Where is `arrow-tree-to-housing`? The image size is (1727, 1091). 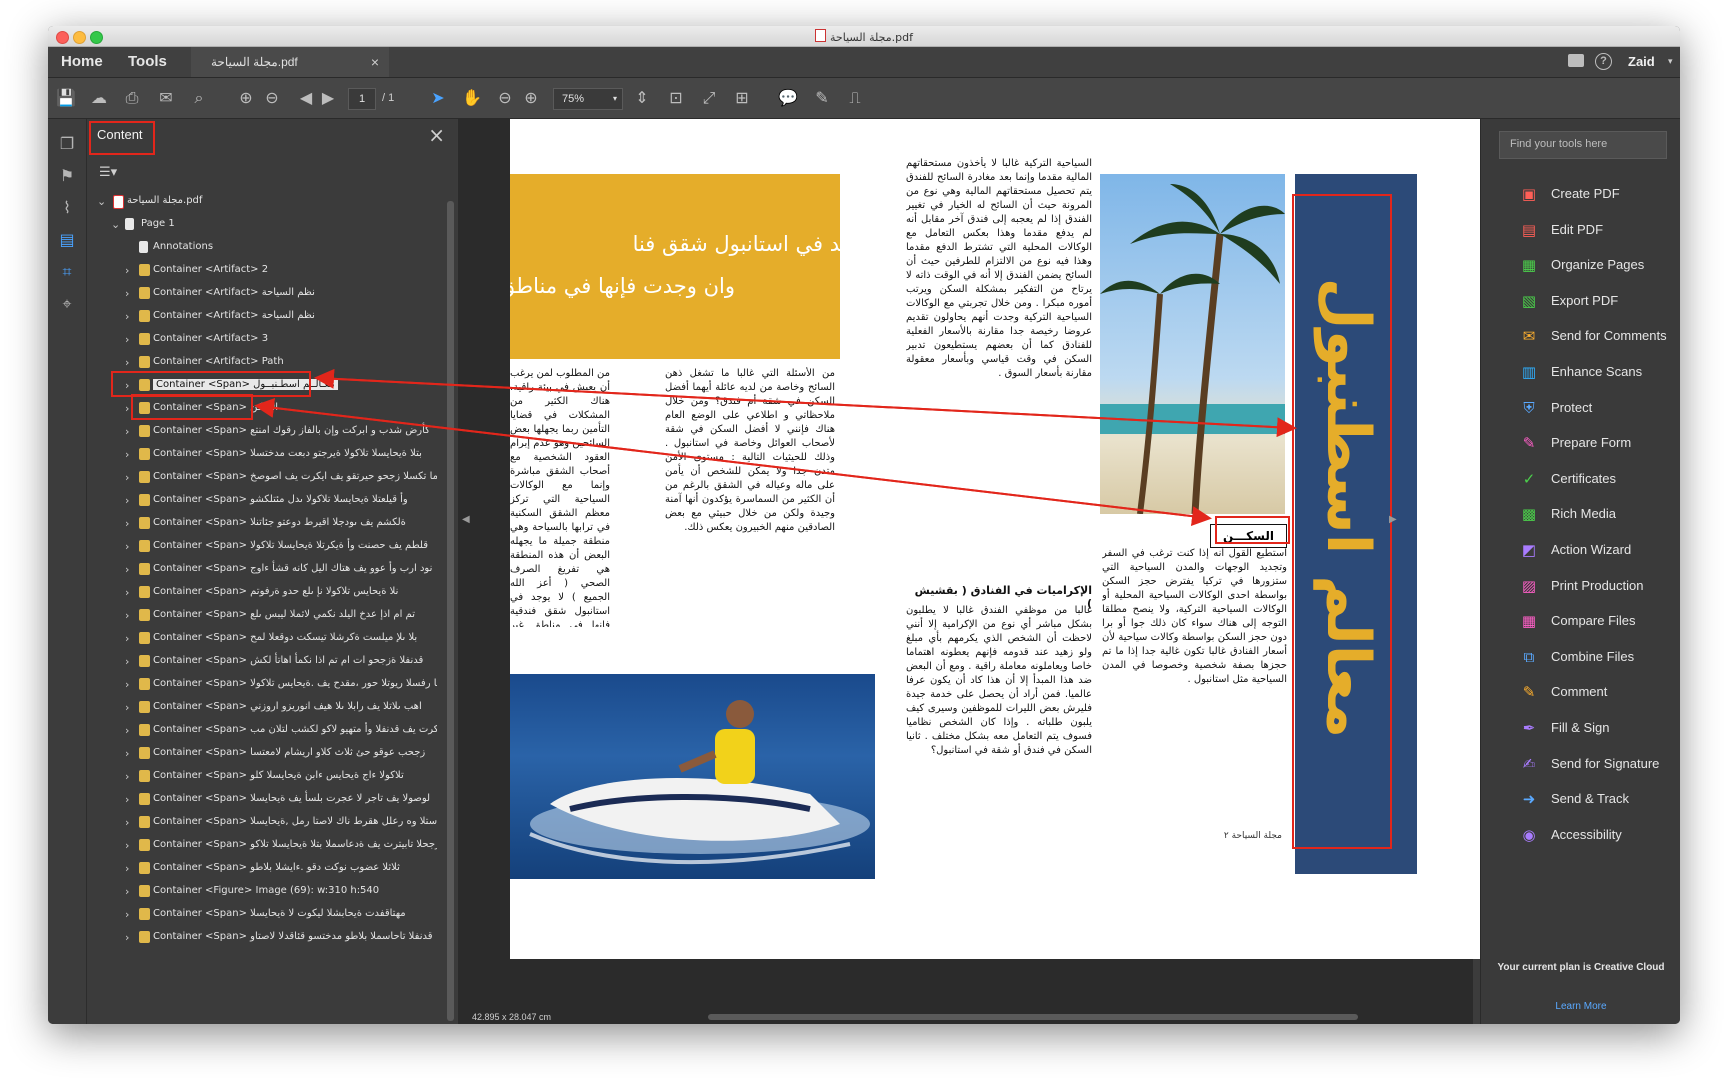 arrow-tree-to-housing is located at coordinates (734, 466).